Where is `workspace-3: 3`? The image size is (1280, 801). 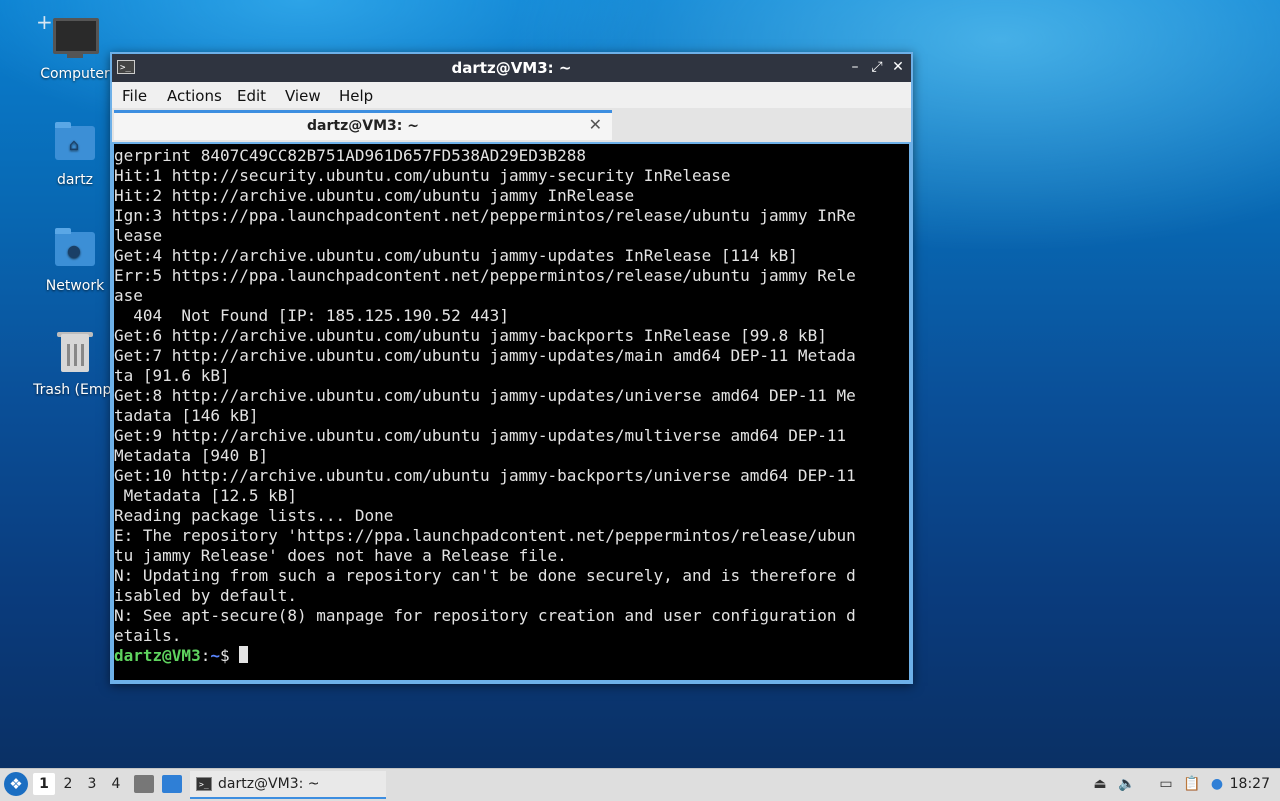
workspace-3: 3 is located at coordinates (92, 784).